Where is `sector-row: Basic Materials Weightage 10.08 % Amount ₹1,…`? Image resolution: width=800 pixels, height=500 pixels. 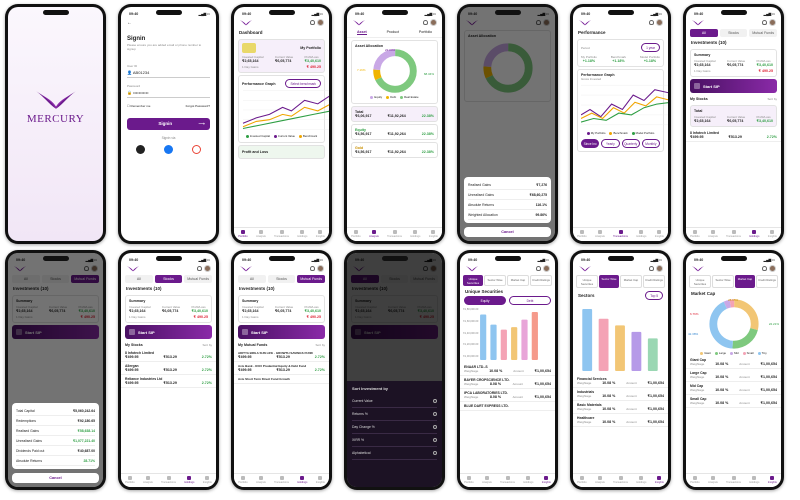 sector-row: Basic Materials Weightage 10.08 % Amount ₹1,… is located at coordinates (620, 407).